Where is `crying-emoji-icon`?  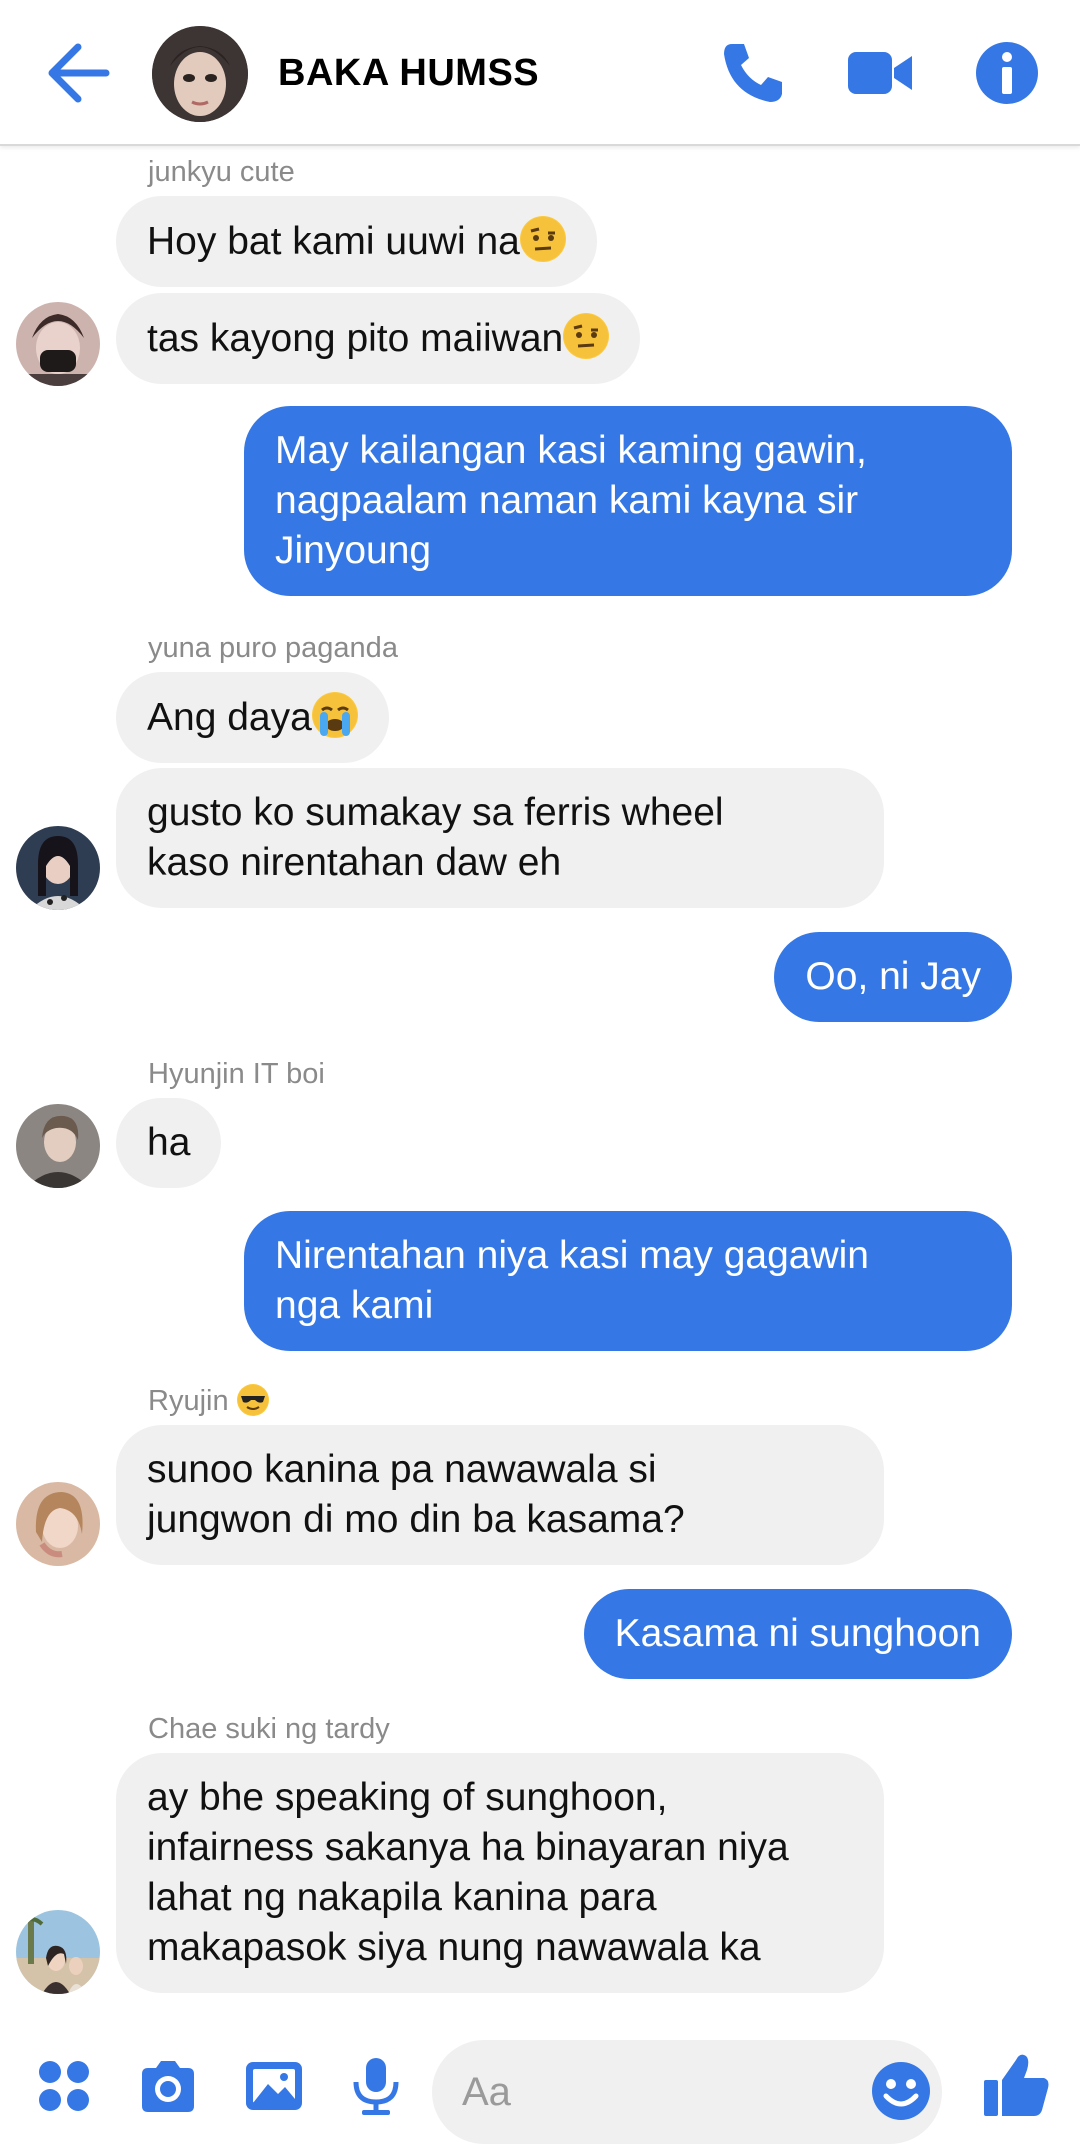
crying-emoji-icon is located at coordinates (334, 715).